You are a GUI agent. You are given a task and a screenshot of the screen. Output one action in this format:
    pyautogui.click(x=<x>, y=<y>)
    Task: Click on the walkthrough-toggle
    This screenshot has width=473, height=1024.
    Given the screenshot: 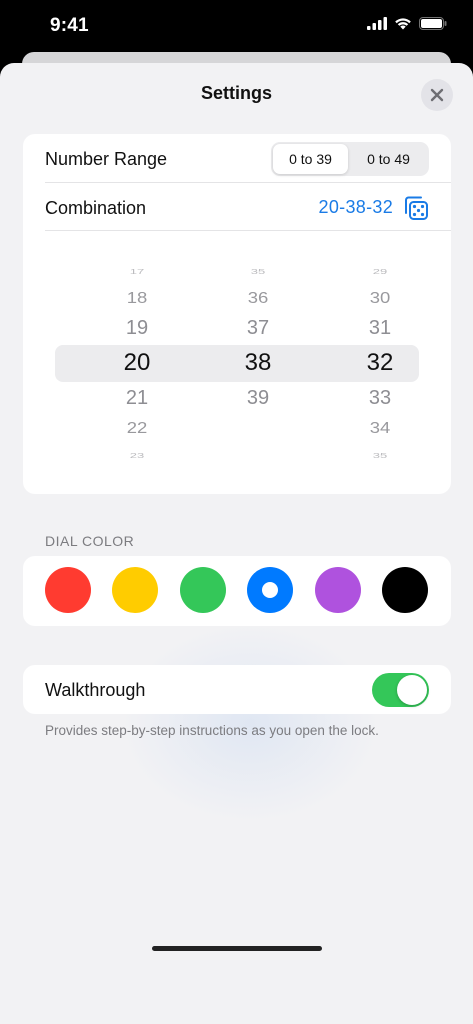 What is the action you would take?
    pyautogui.click(x=400, y=690)
    